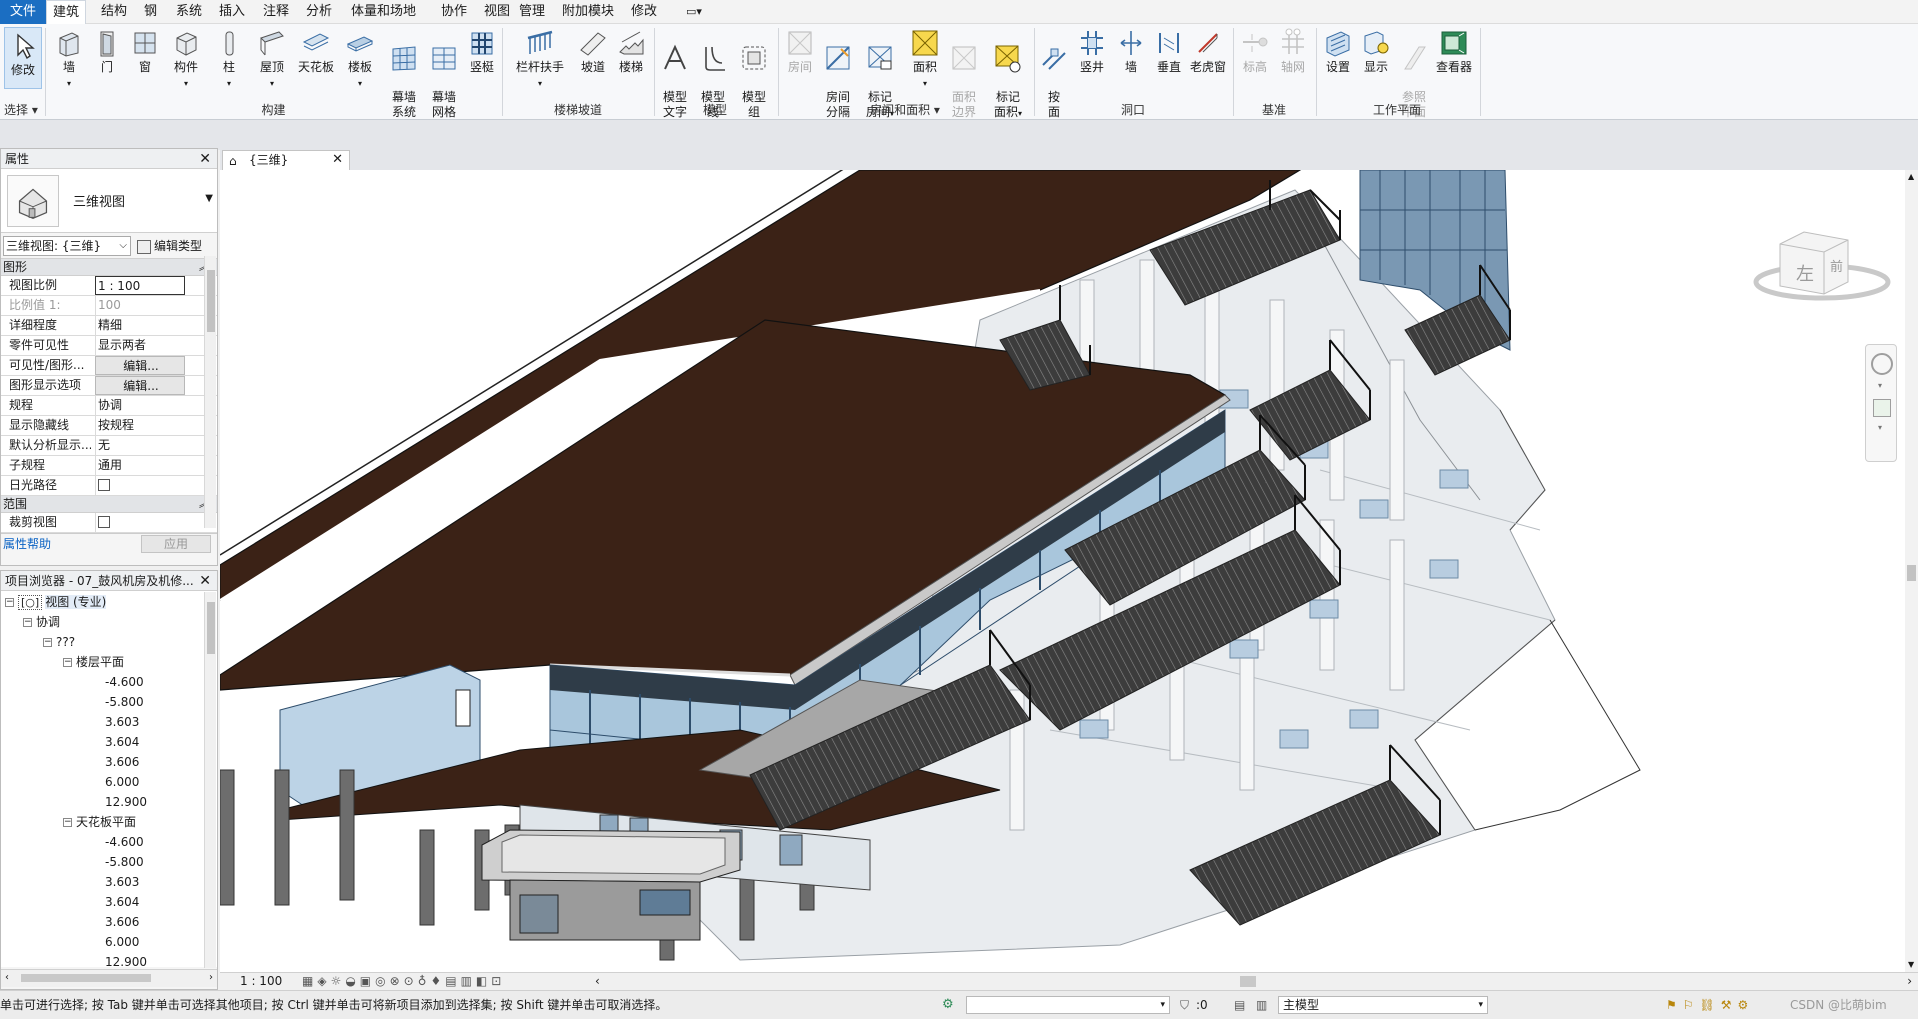 The width and height of the screenshot is (1918, 1019). I want to click on detail-level-field: 精细, so click(140, 325).